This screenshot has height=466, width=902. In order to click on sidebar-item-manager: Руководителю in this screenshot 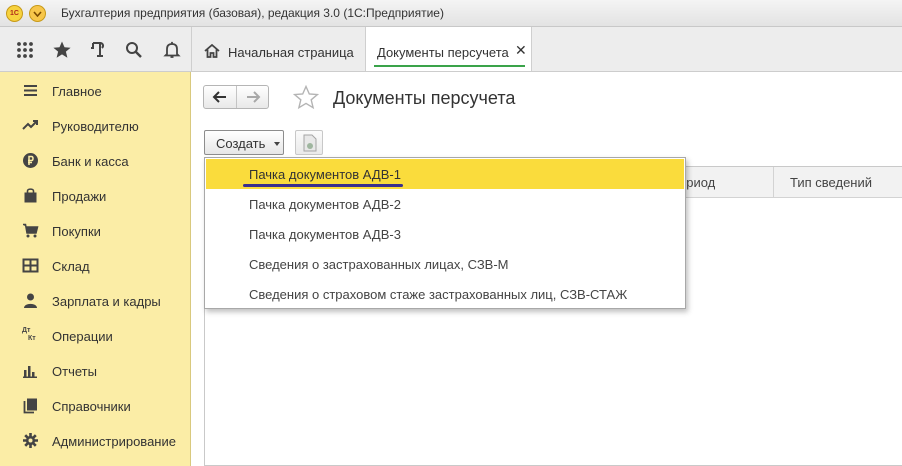, I will do `click(95, 125)`.